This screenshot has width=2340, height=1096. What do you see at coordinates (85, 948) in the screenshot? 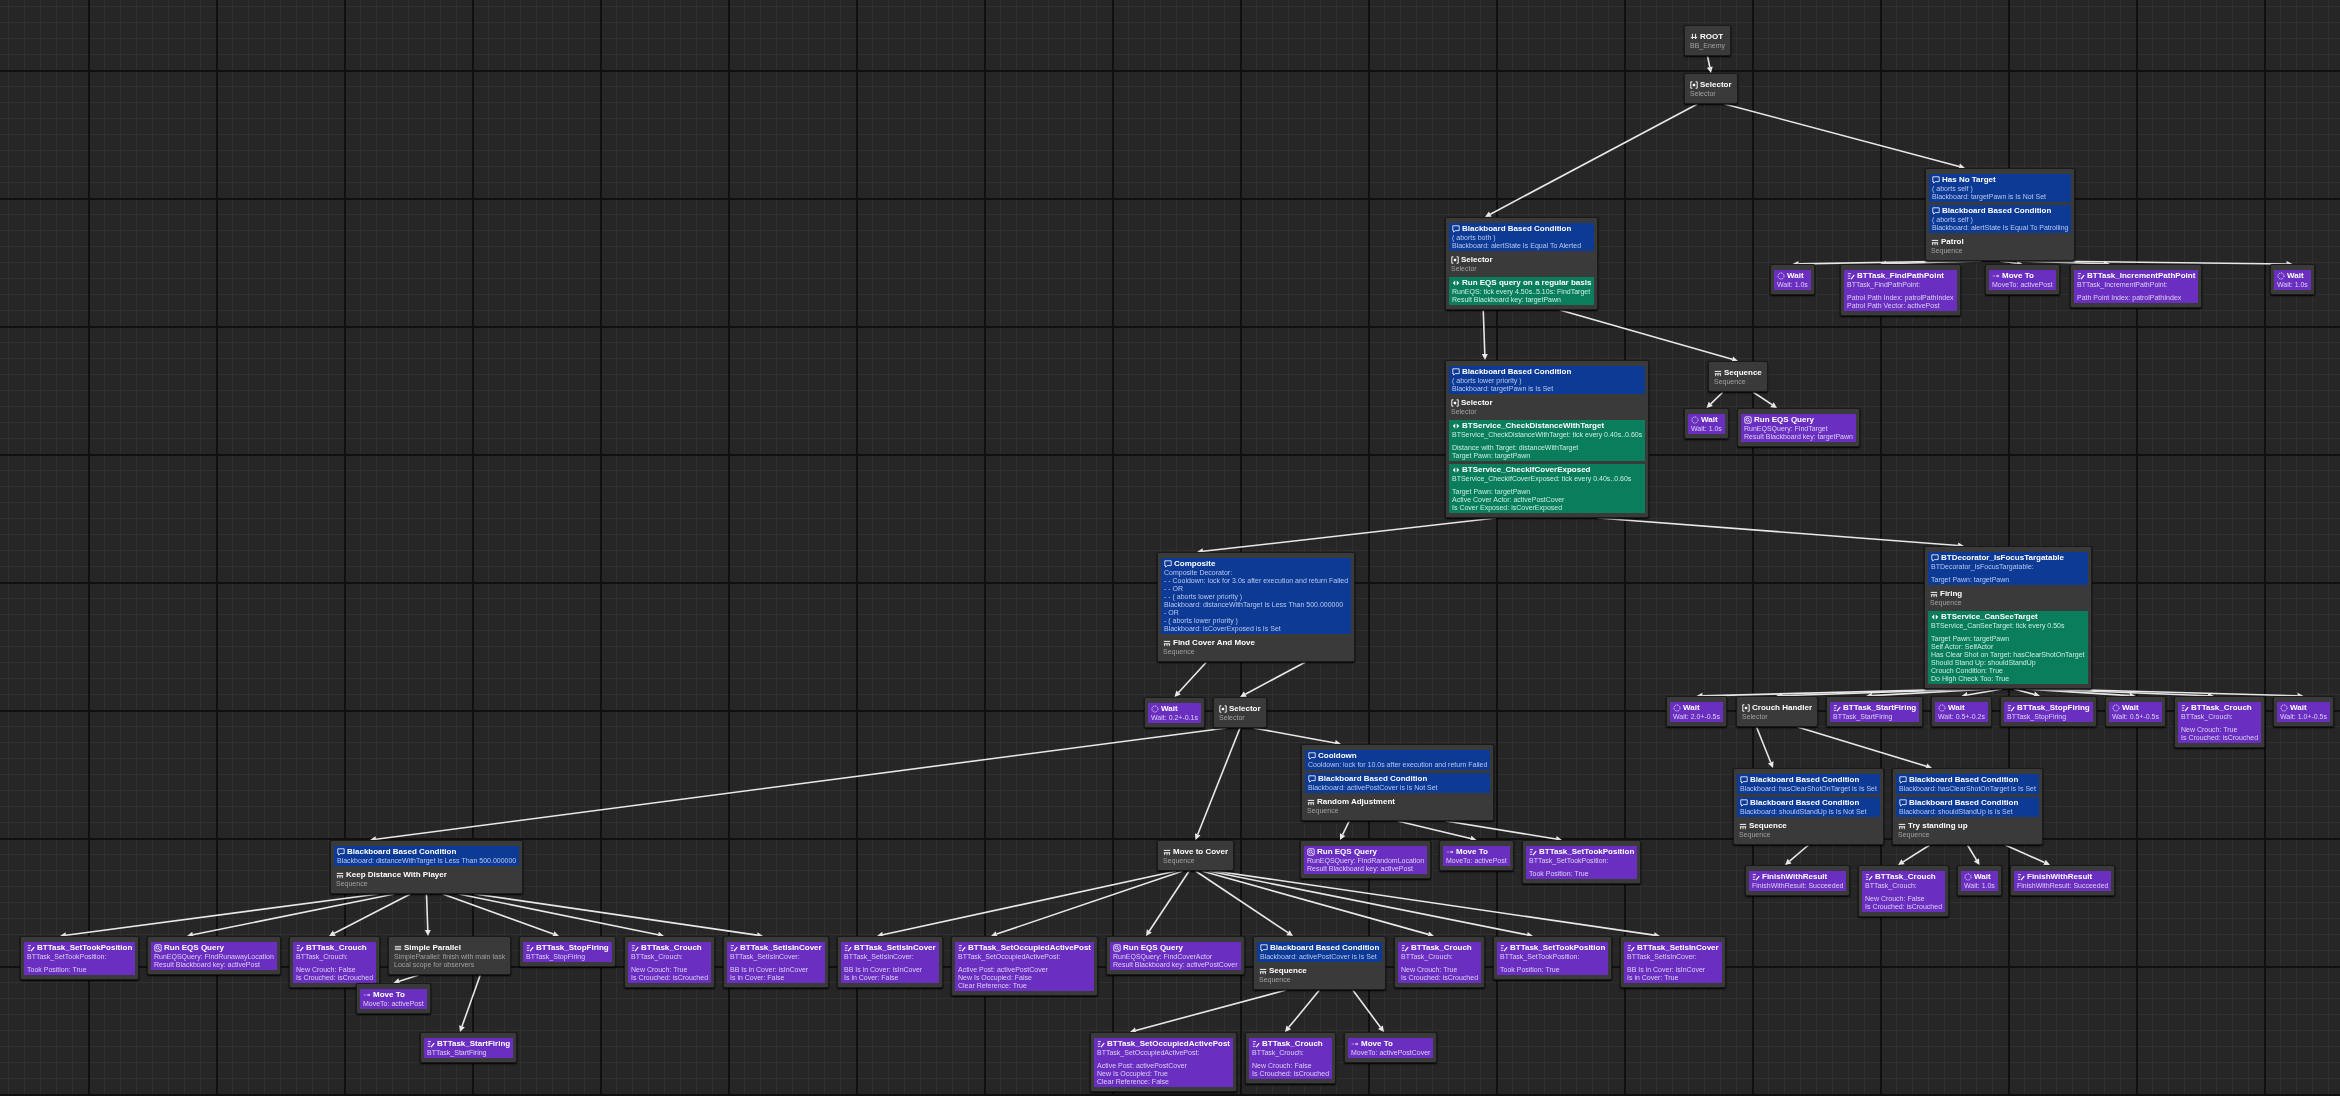
I see `node-title: BTTask_SetTookPosition` at bounding box center [85, 948].